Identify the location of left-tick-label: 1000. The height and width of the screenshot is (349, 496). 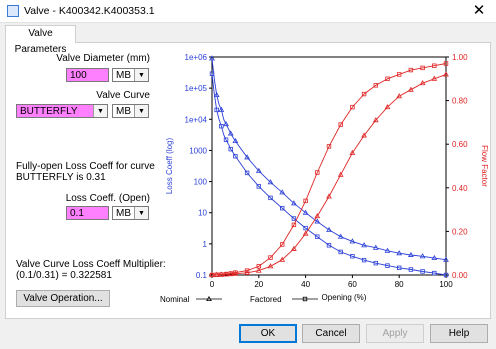
(198, 150).